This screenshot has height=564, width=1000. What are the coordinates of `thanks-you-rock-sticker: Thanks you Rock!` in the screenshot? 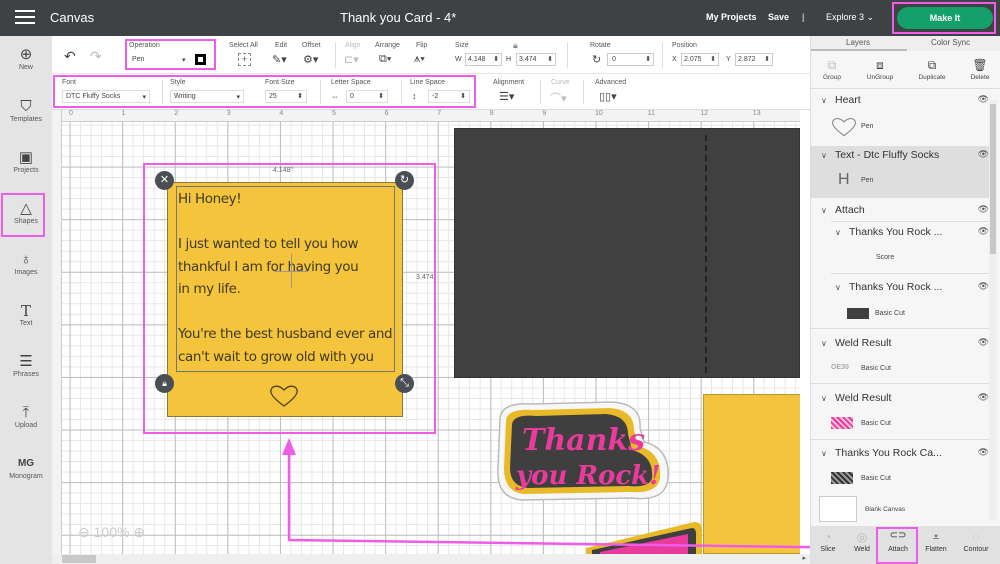 It's located at (582, 453).